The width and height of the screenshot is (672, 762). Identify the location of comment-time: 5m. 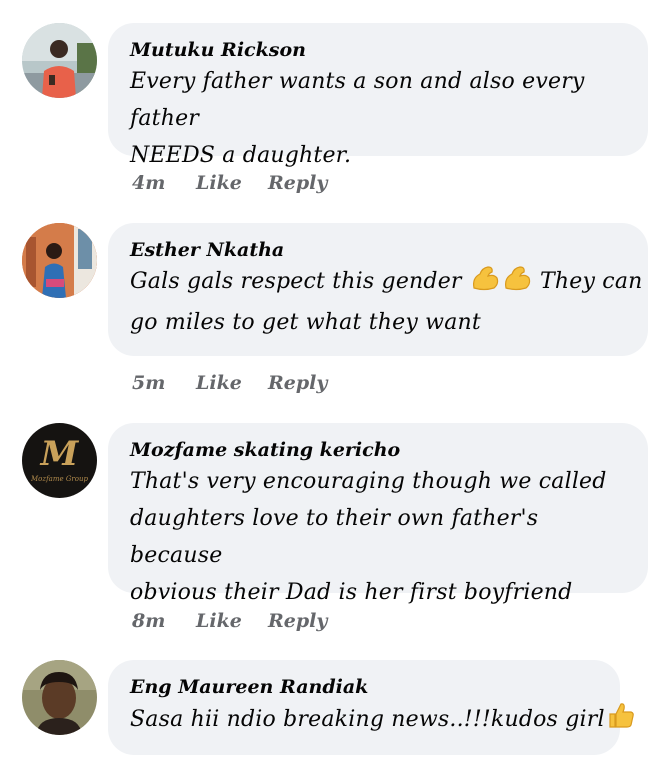
(164, 383).